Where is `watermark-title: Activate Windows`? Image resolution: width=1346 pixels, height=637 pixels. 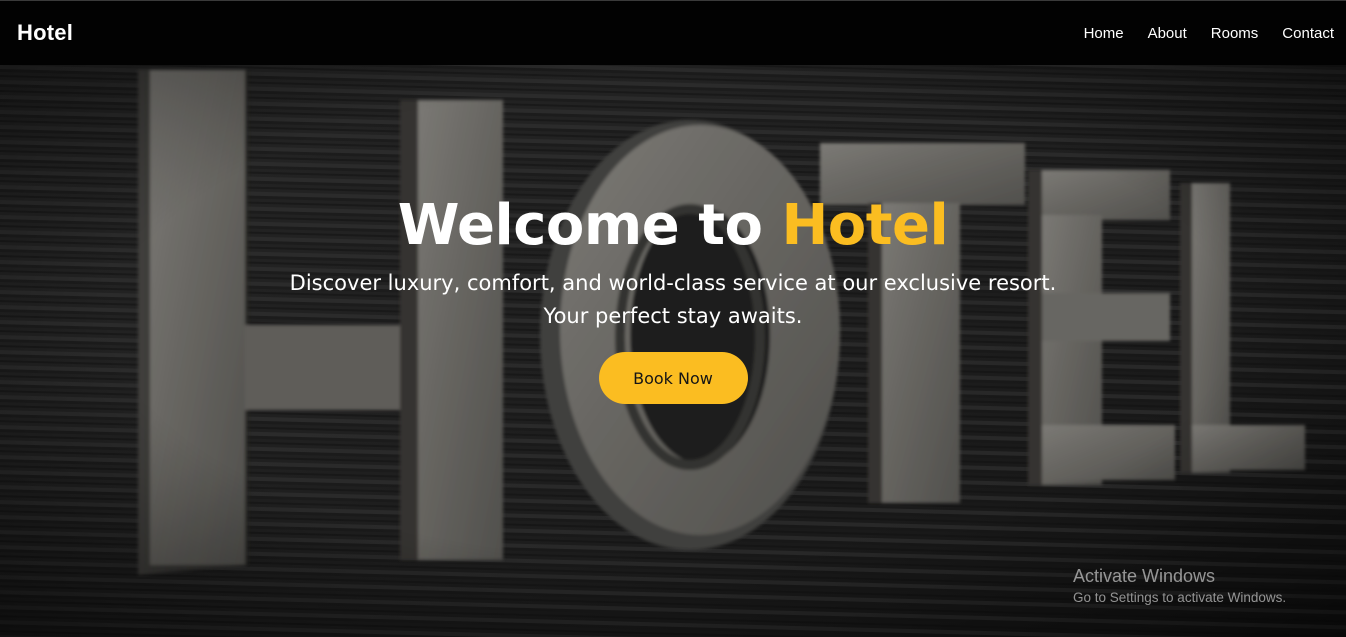 watermark-title: Activate Windows is located at coordinates (1144, 576).